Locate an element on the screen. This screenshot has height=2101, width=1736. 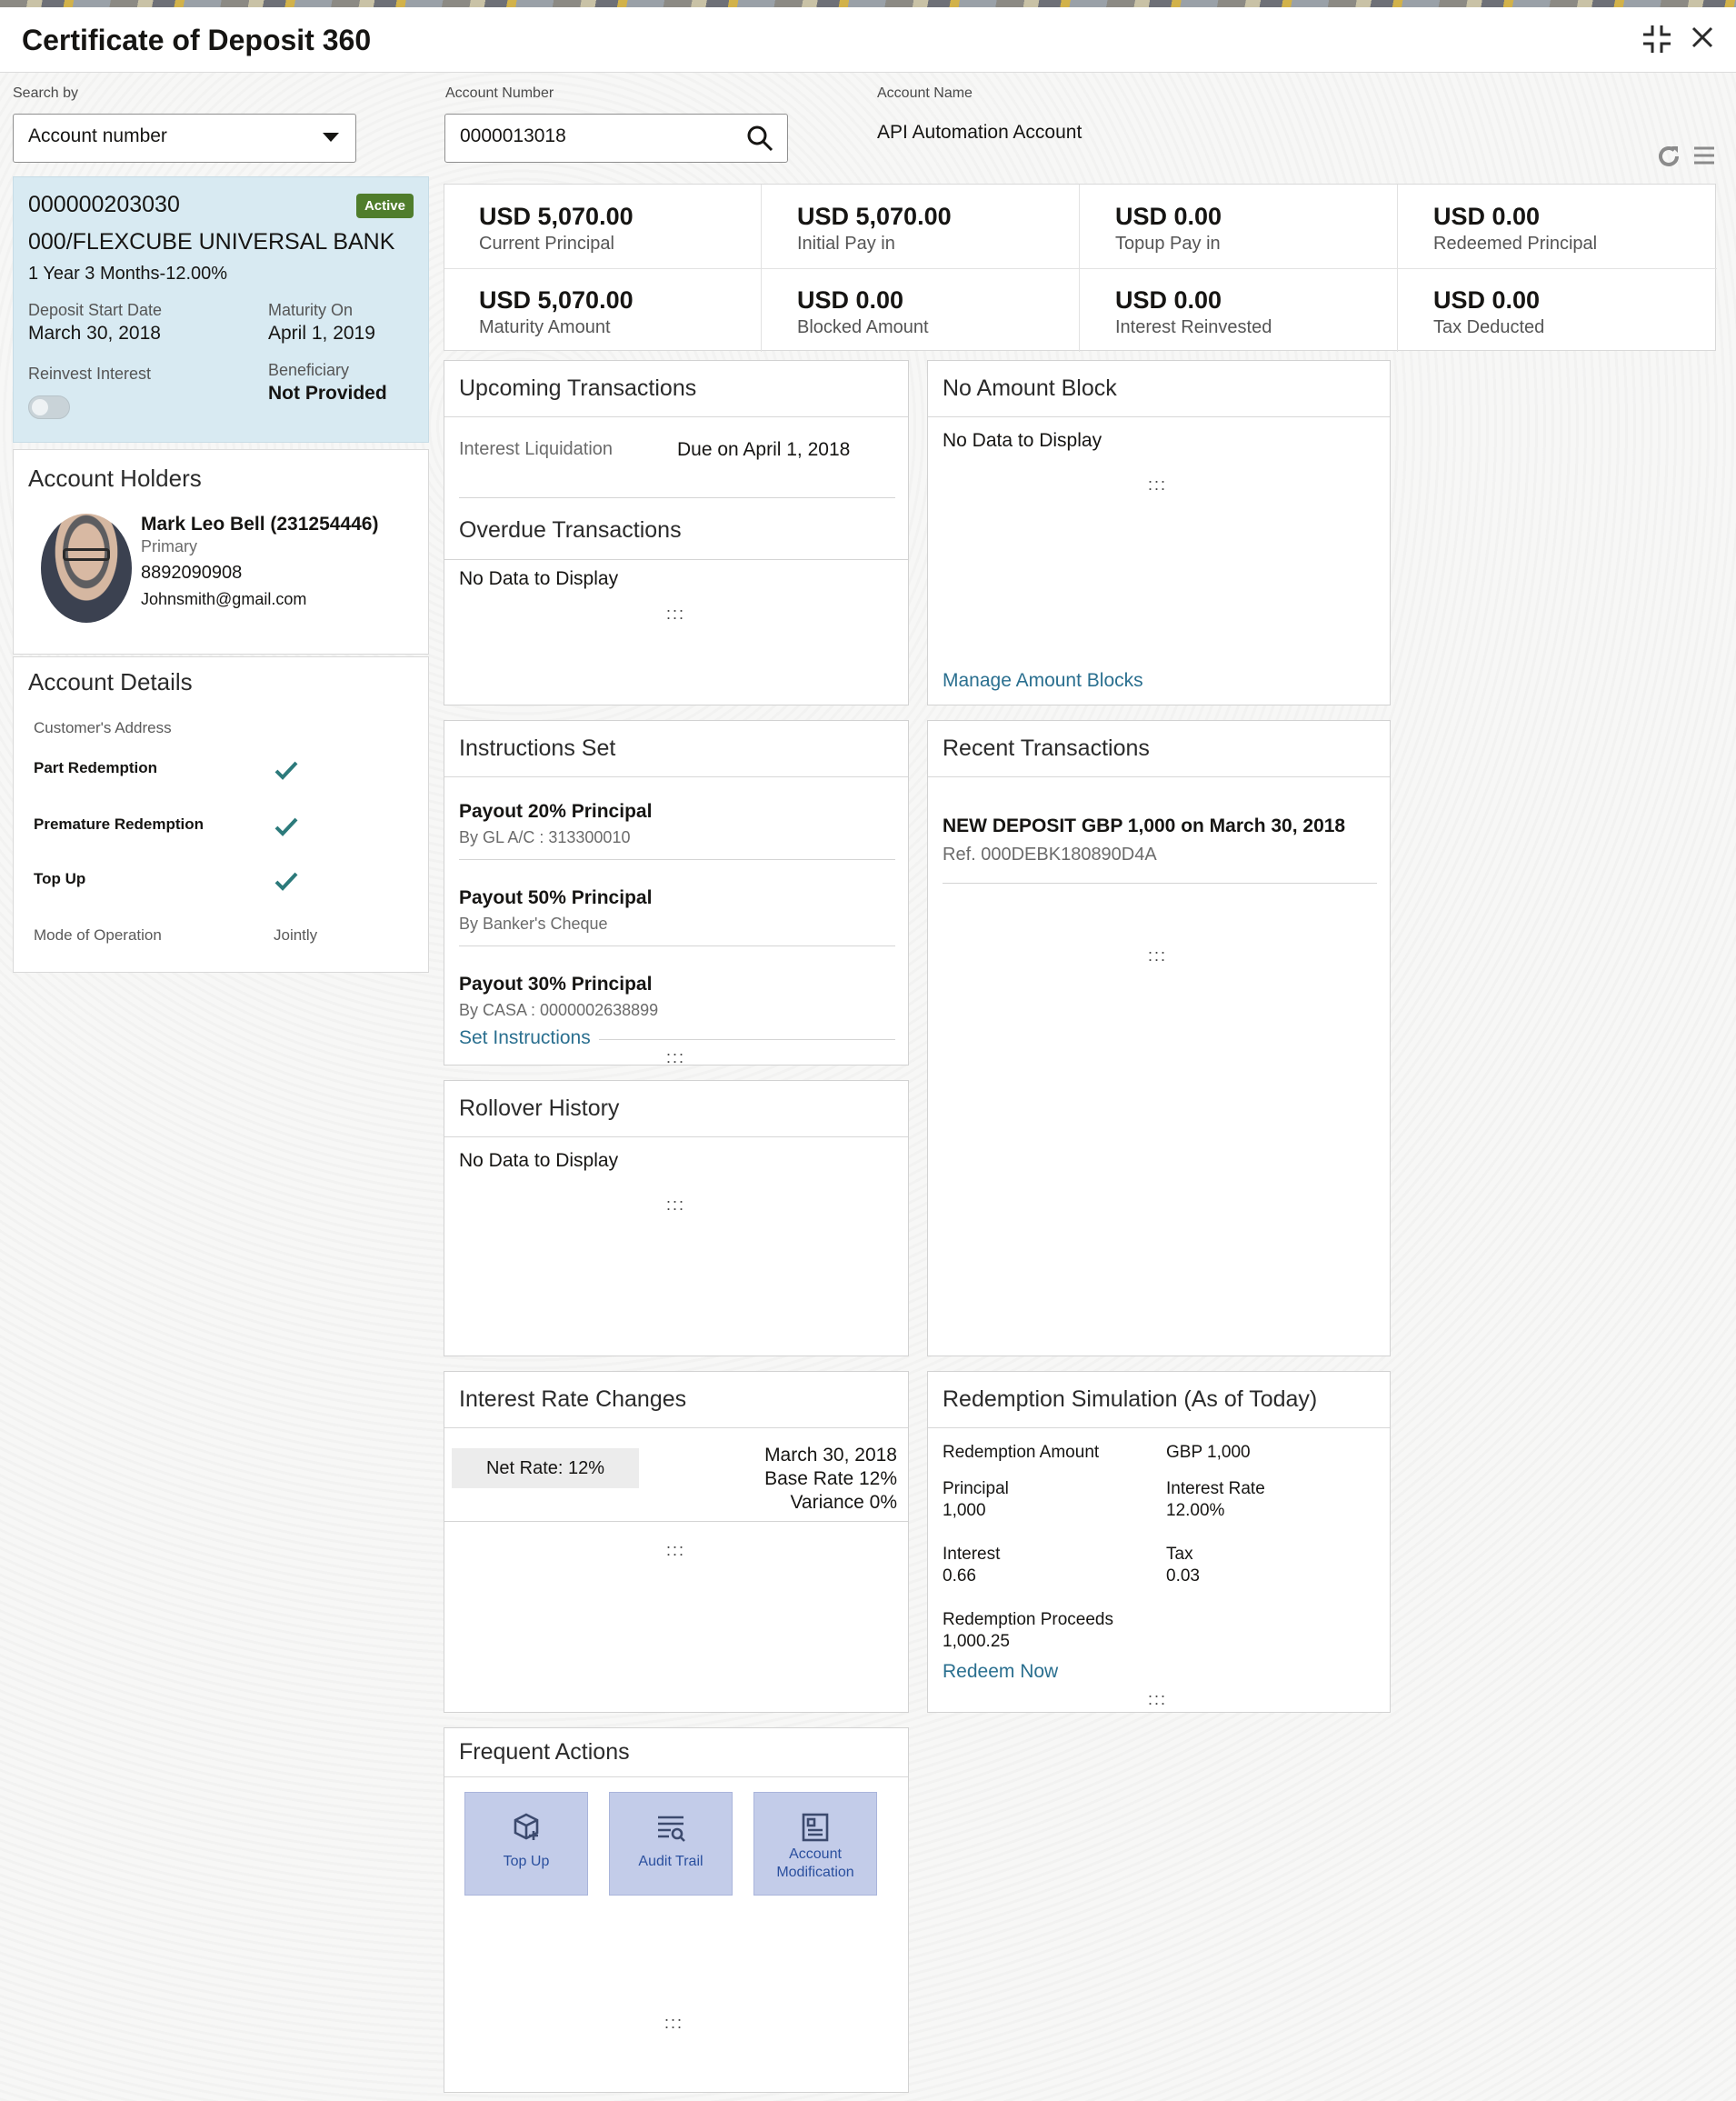
reinvest-toggle is located at coordinates (49, 407).